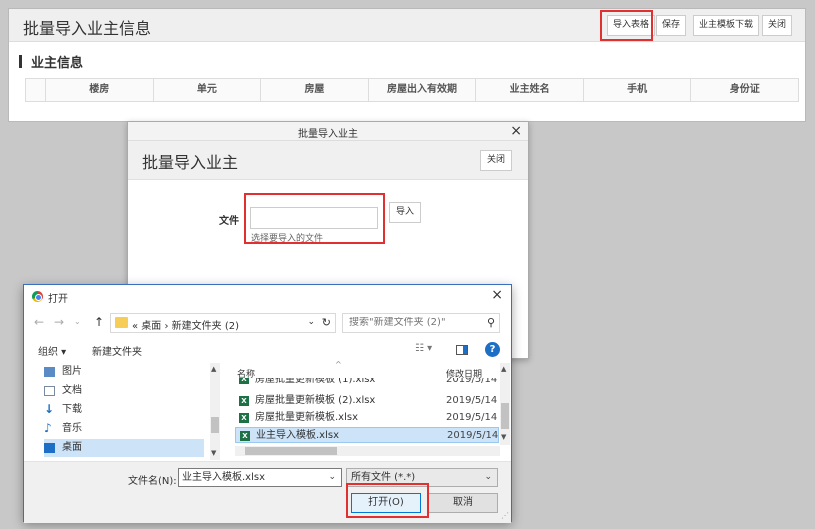  I want to click on navigation-pane: 图片 文档 ↓ 下载 ♪ 音乐 桌面 ▲ ▼, so click(127, 411).